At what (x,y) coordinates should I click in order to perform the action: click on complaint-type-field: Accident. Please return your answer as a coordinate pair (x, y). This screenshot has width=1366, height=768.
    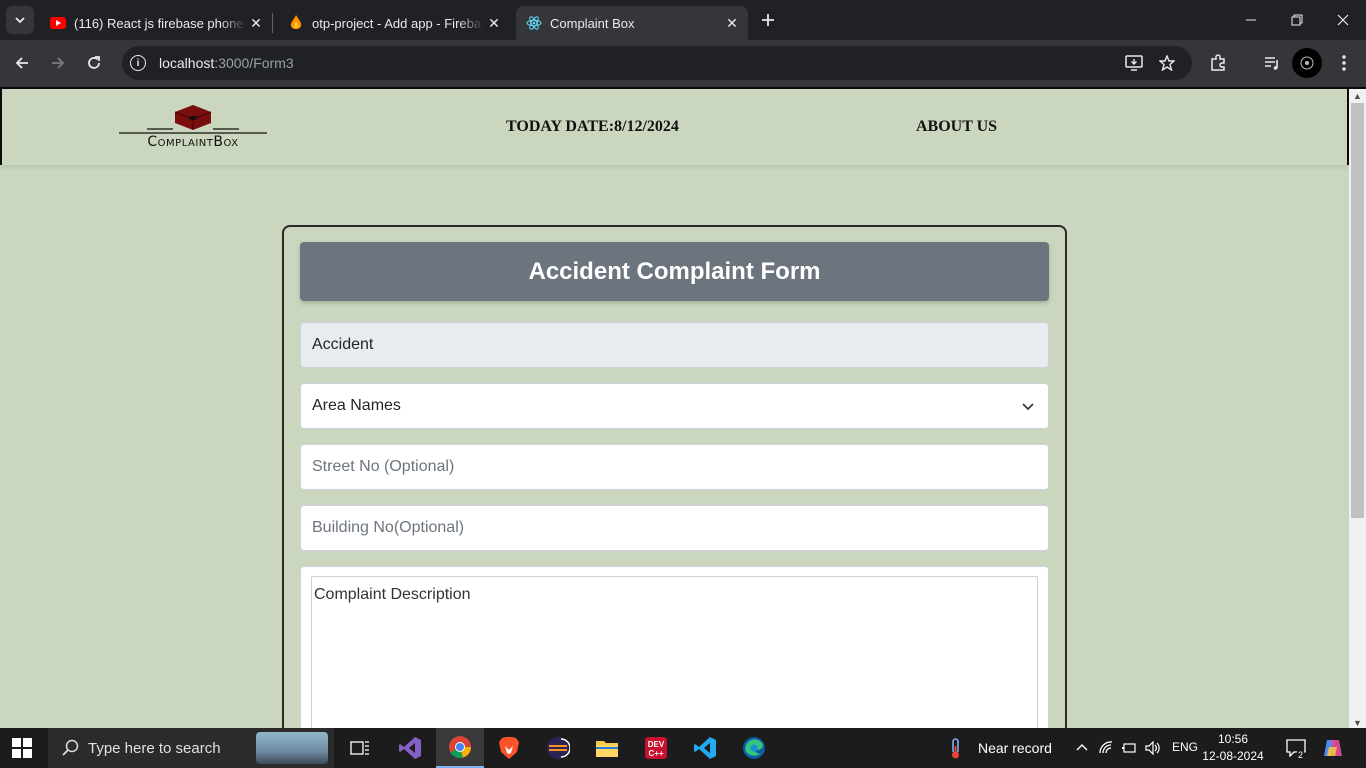
    Looking at the image, I should click on (674, 345).